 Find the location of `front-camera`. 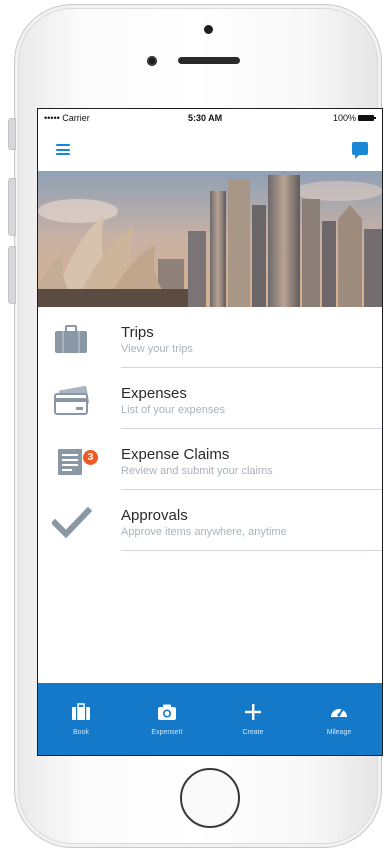

front-camera is located at coordinates (152, 61).